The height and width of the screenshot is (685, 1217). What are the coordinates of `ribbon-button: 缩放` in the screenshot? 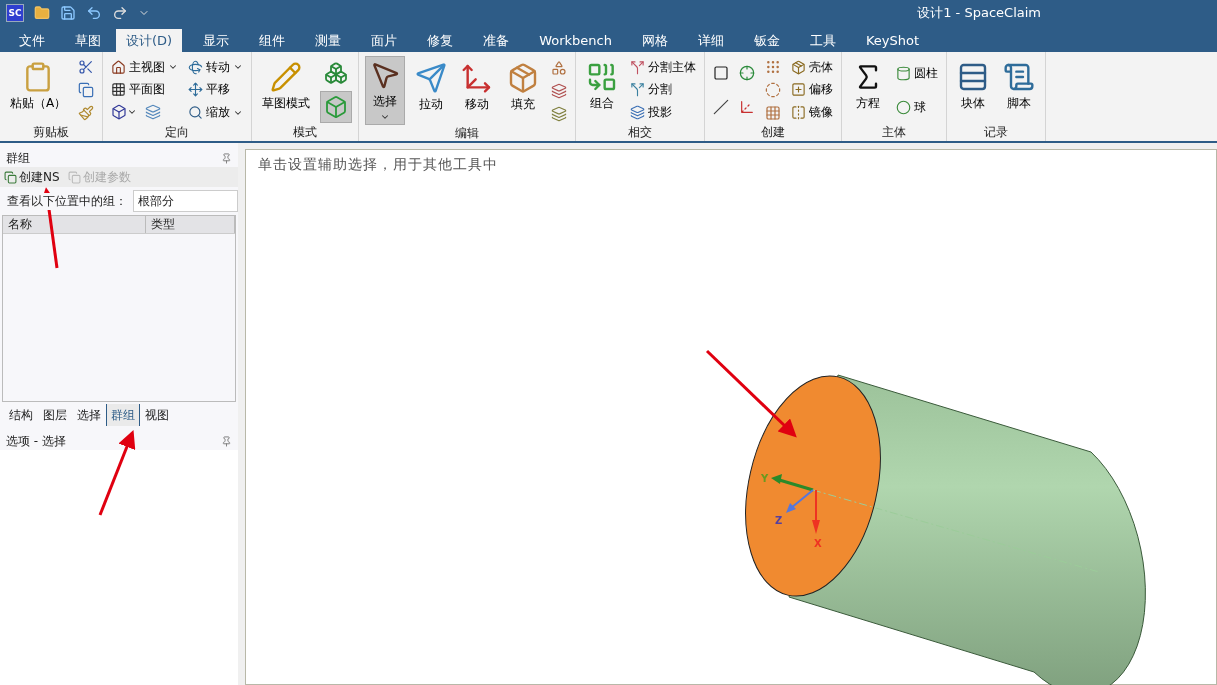 It's located at (216, 113).